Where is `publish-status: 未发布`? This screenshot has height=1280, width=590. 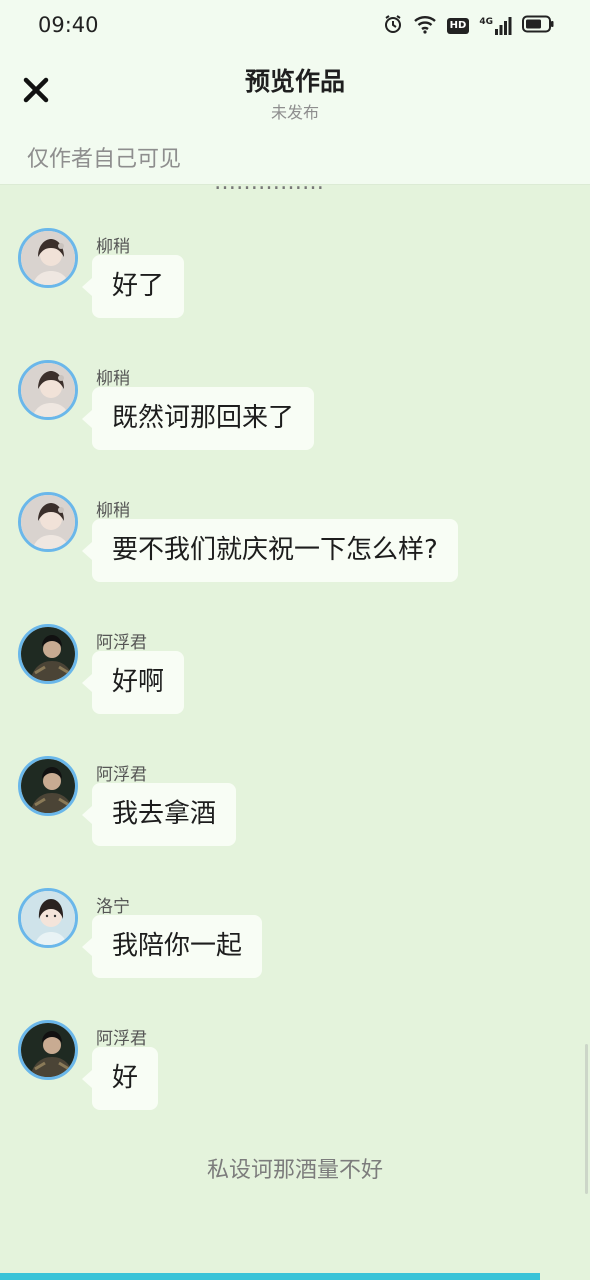
publish-status: 未发布 is located at coordinates (294, 112).